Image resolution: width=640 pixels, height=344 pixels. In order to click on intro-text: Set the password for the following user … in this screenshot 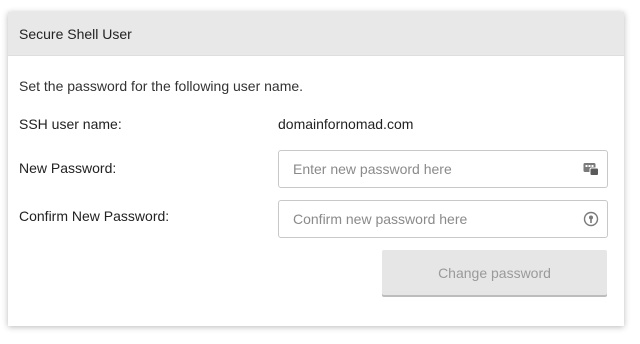, I will do `click(161, 86)`.